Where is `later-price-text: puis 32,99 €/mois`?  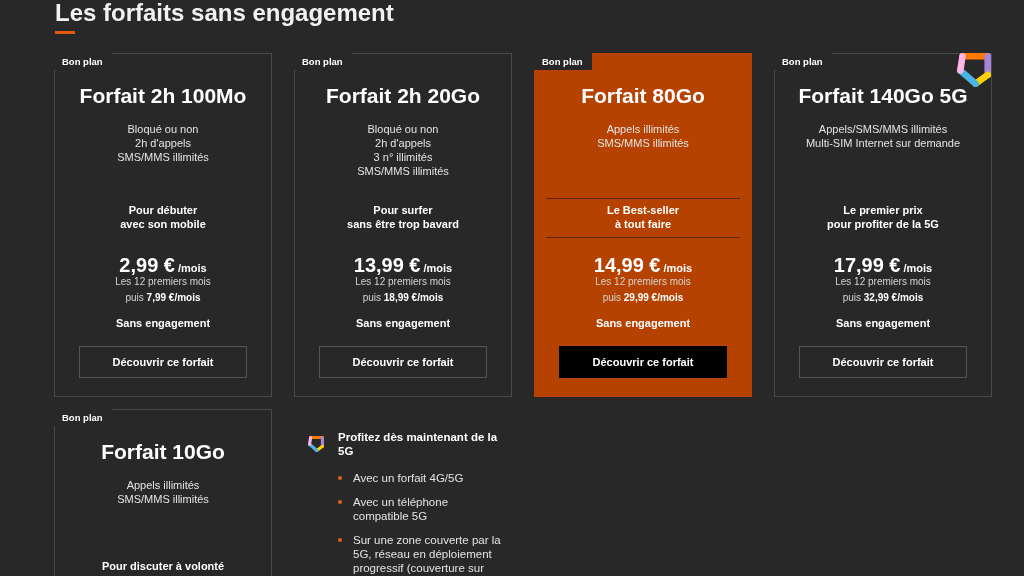
later-price-text: puis 32,99 €/mois is located at coordinates (883, 298).